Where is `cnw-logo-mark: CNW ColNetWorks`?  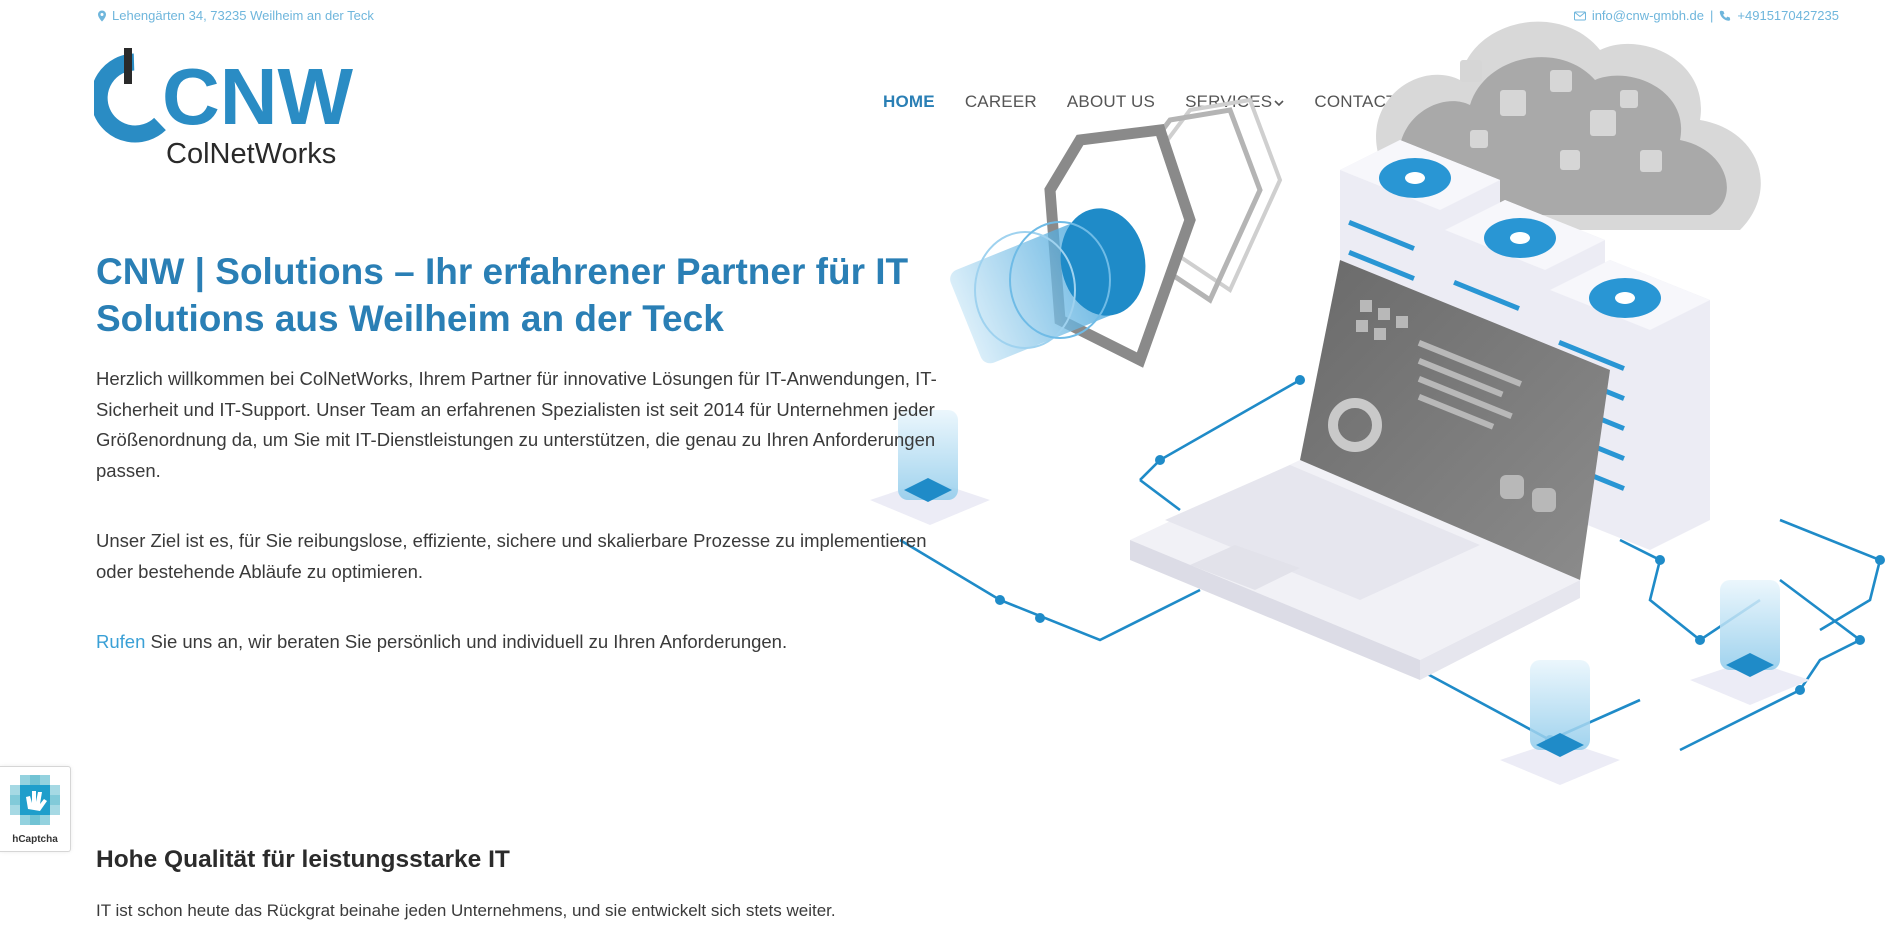
cnw-logo-mark: CNW ColNetWorks is located at coordinates (222, 109).